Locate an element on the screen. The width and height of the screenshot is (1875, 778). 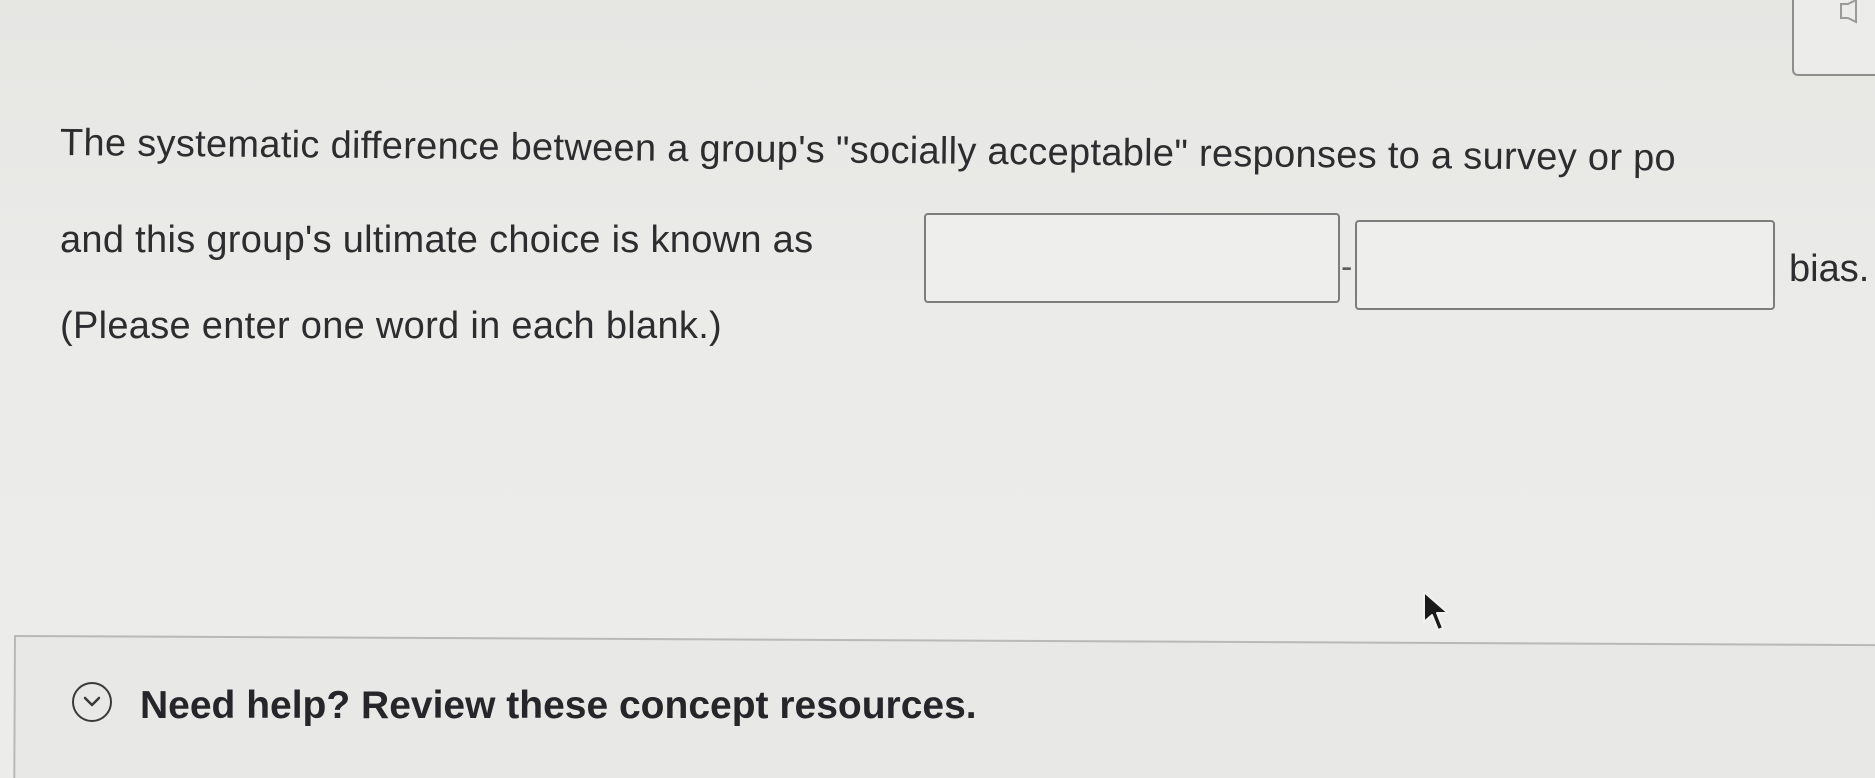
chevron-down-icon is located at coordinates (92, 701).